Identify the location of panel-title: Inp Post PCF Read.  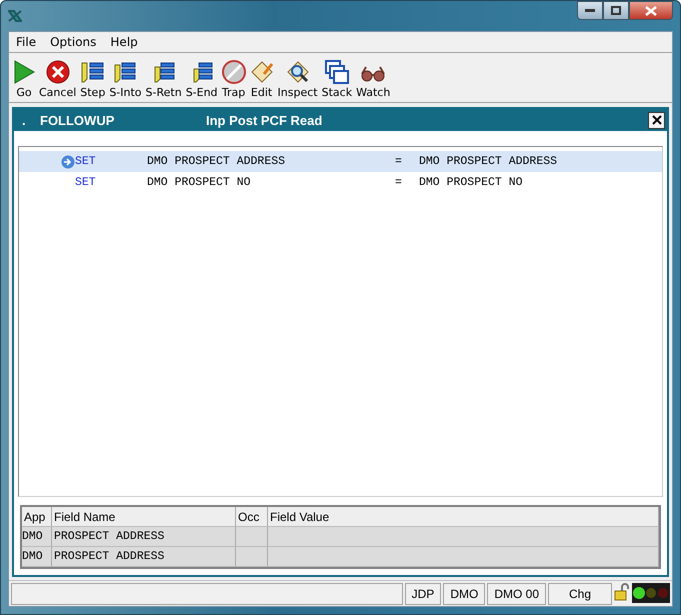
(265, 120).